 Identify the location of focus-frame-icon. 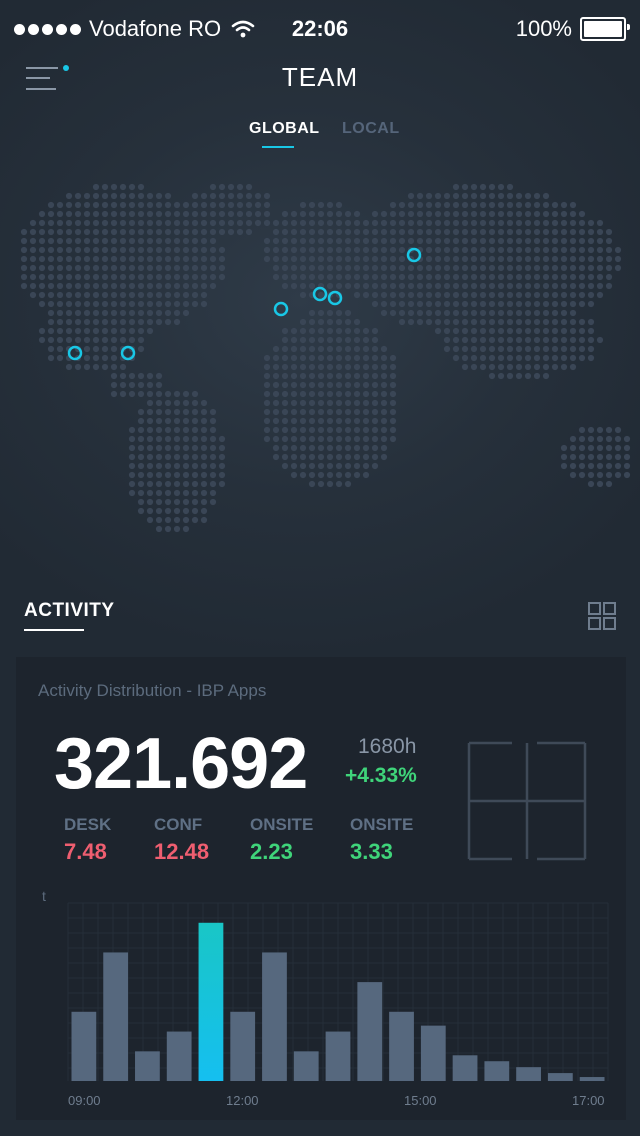
(527, 801).